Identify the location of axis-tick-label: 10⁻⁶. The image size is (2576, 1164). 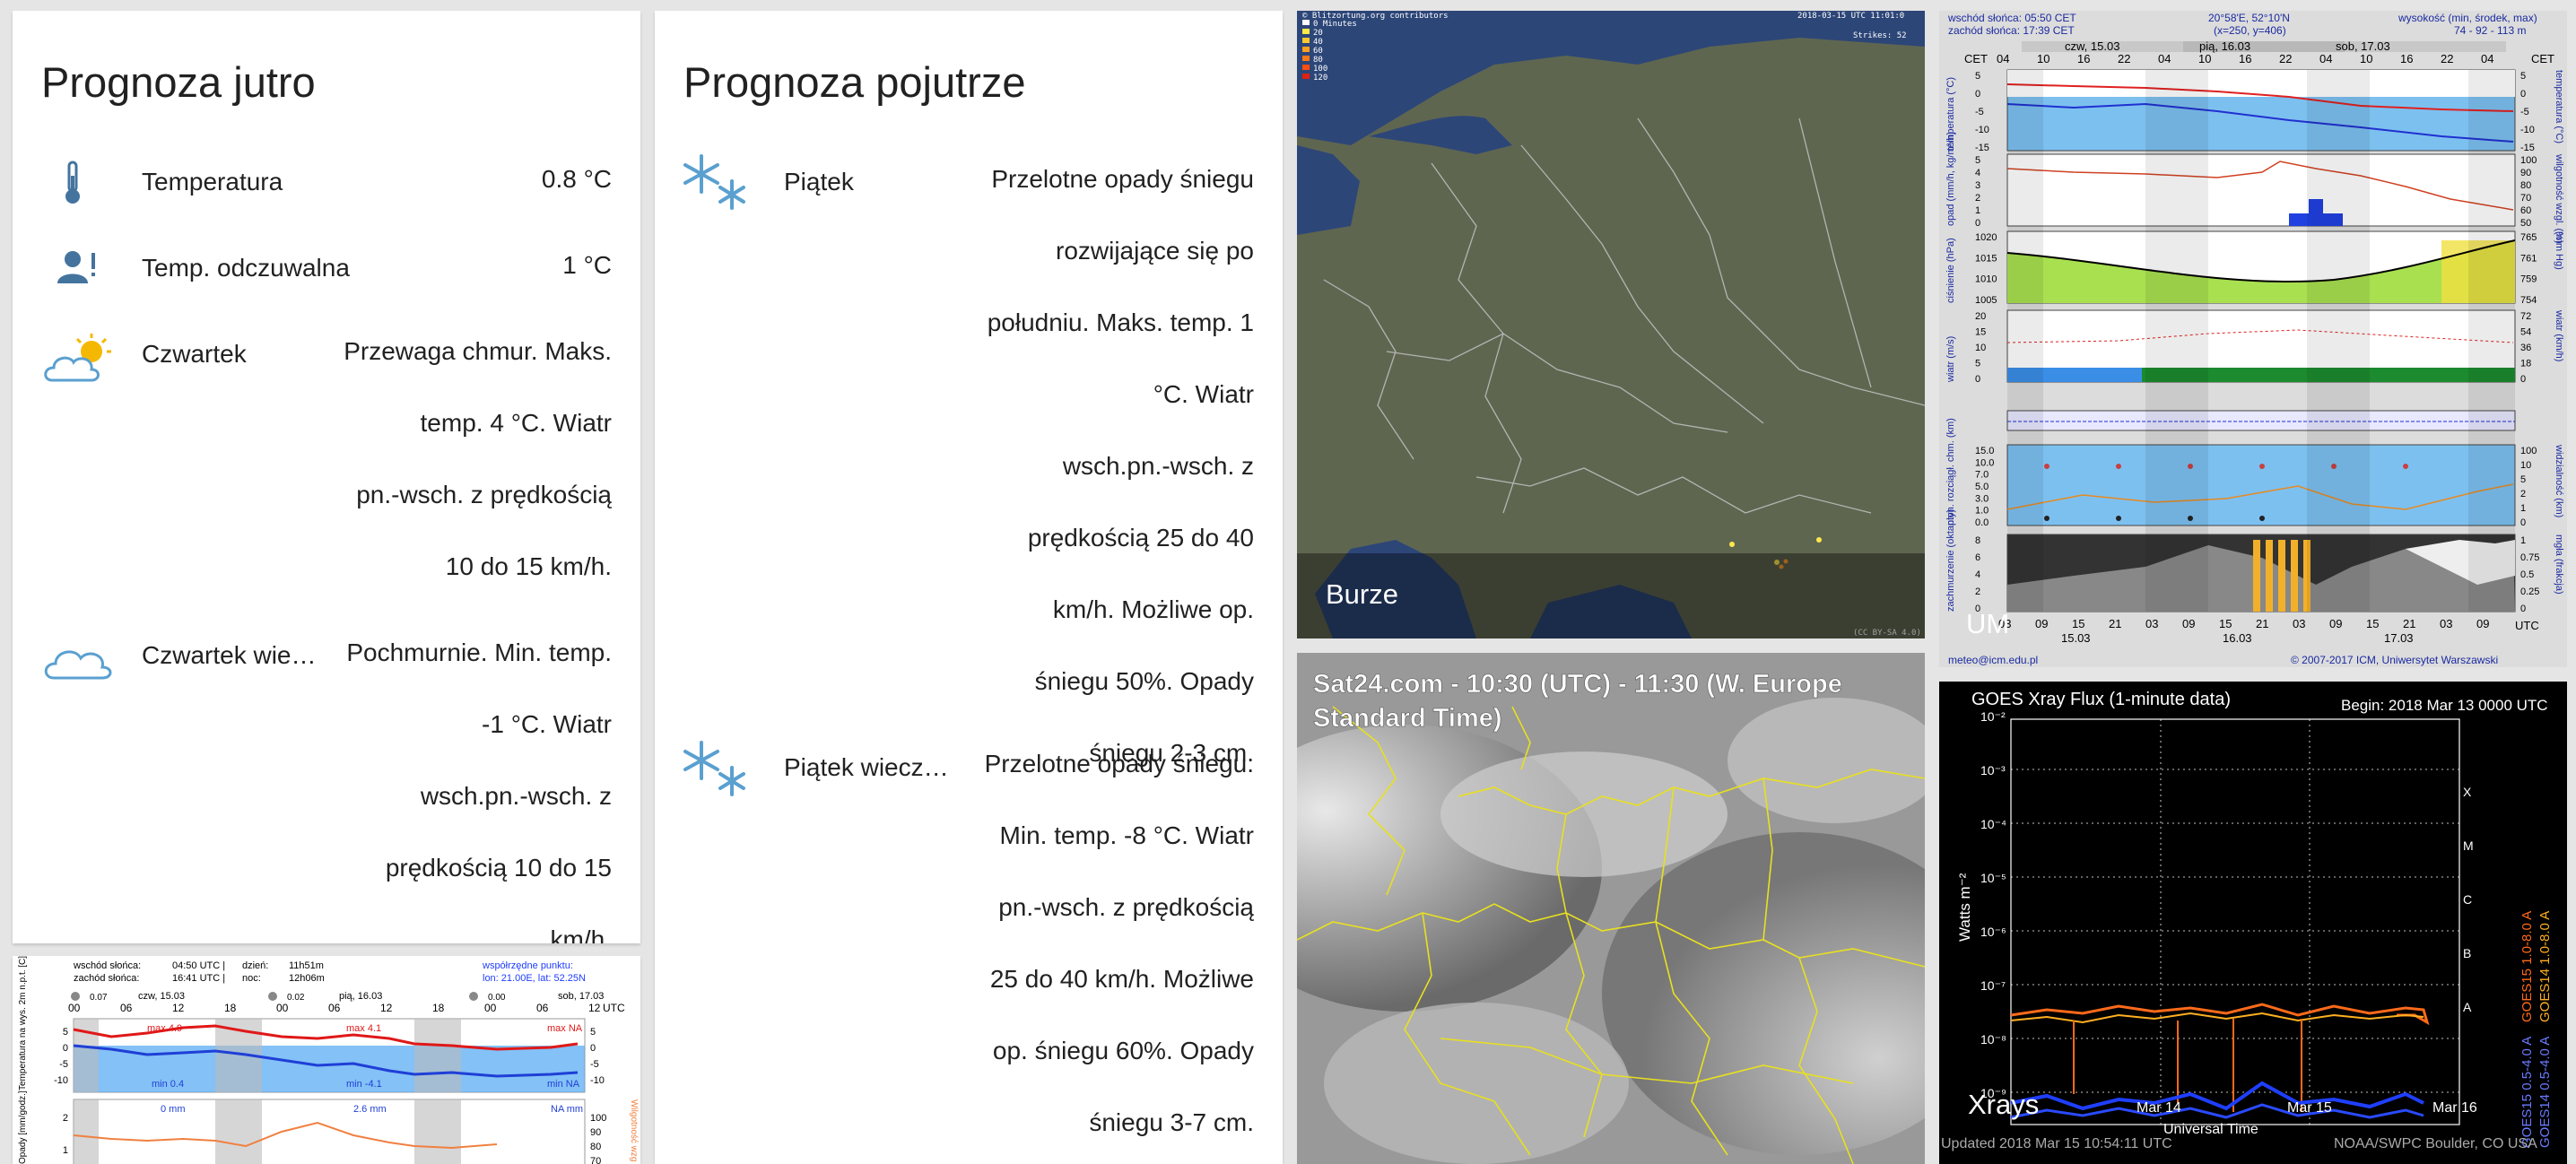
(1993, 932).